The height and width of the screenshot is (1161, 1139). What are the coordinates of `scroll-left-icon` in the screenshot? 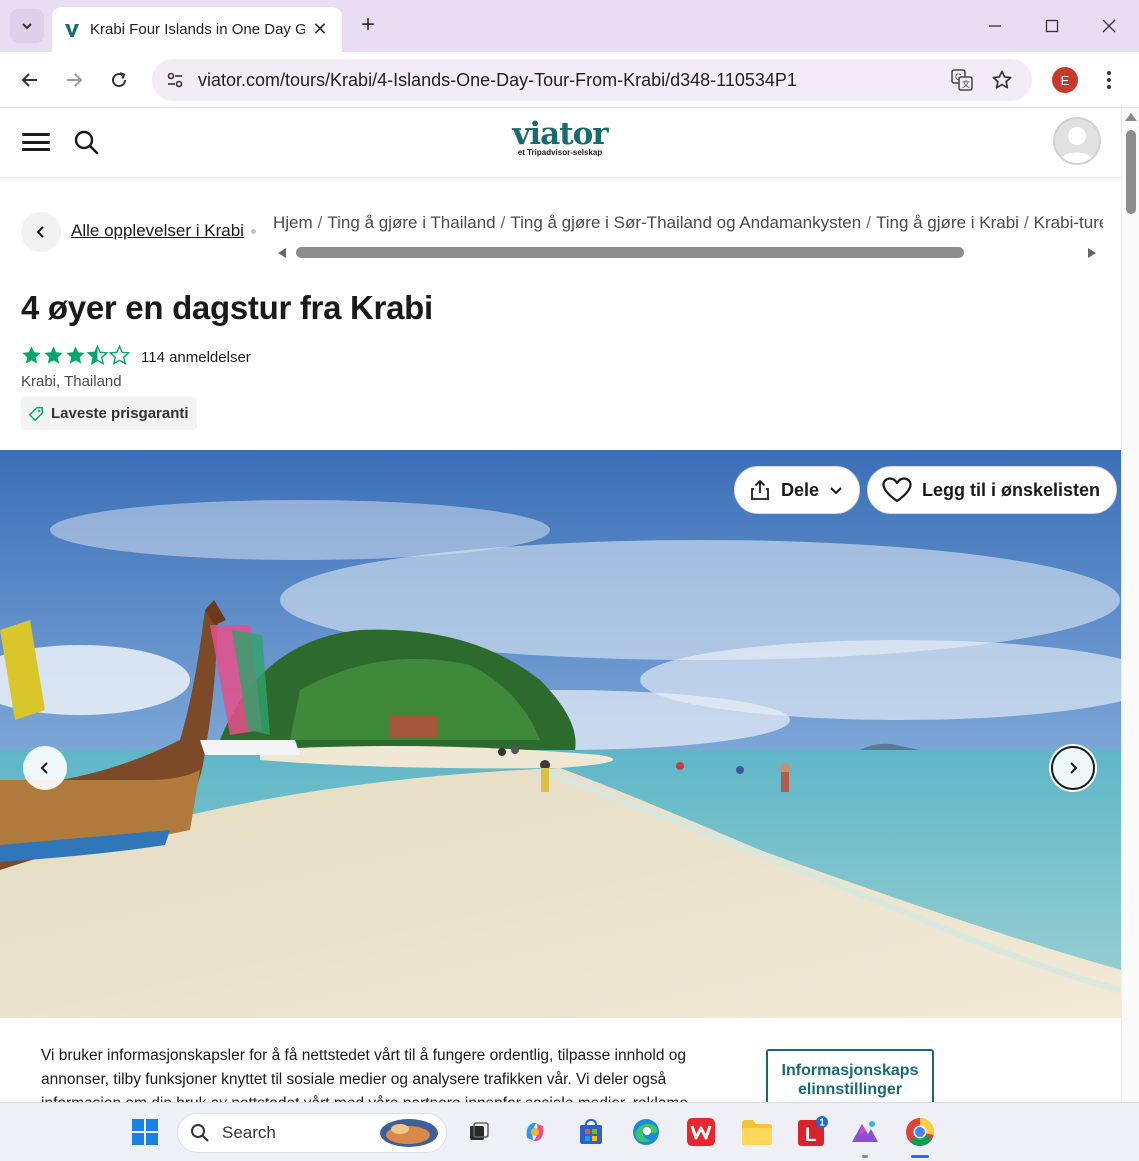 It's located at (282, 253).